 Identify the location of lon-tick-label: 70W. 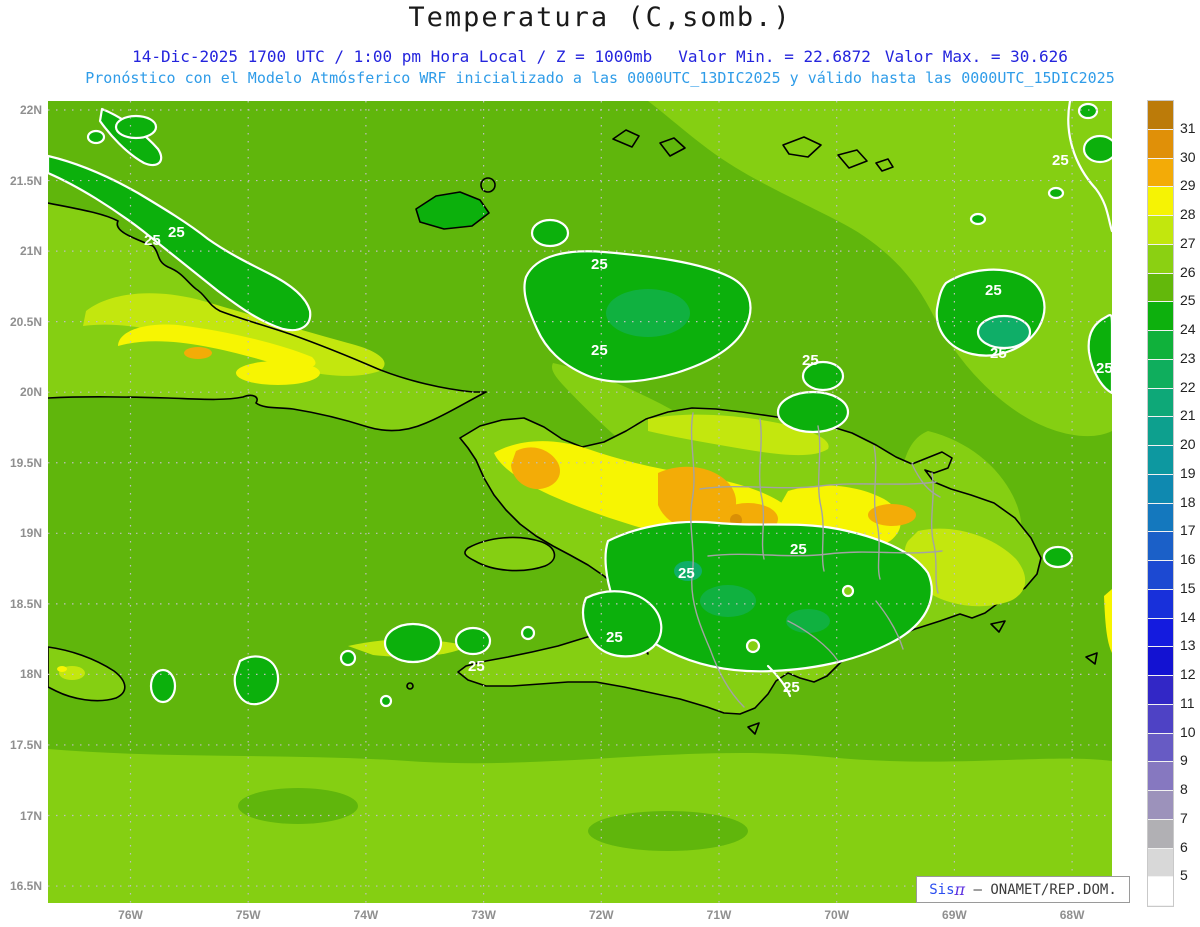
(837, 915).